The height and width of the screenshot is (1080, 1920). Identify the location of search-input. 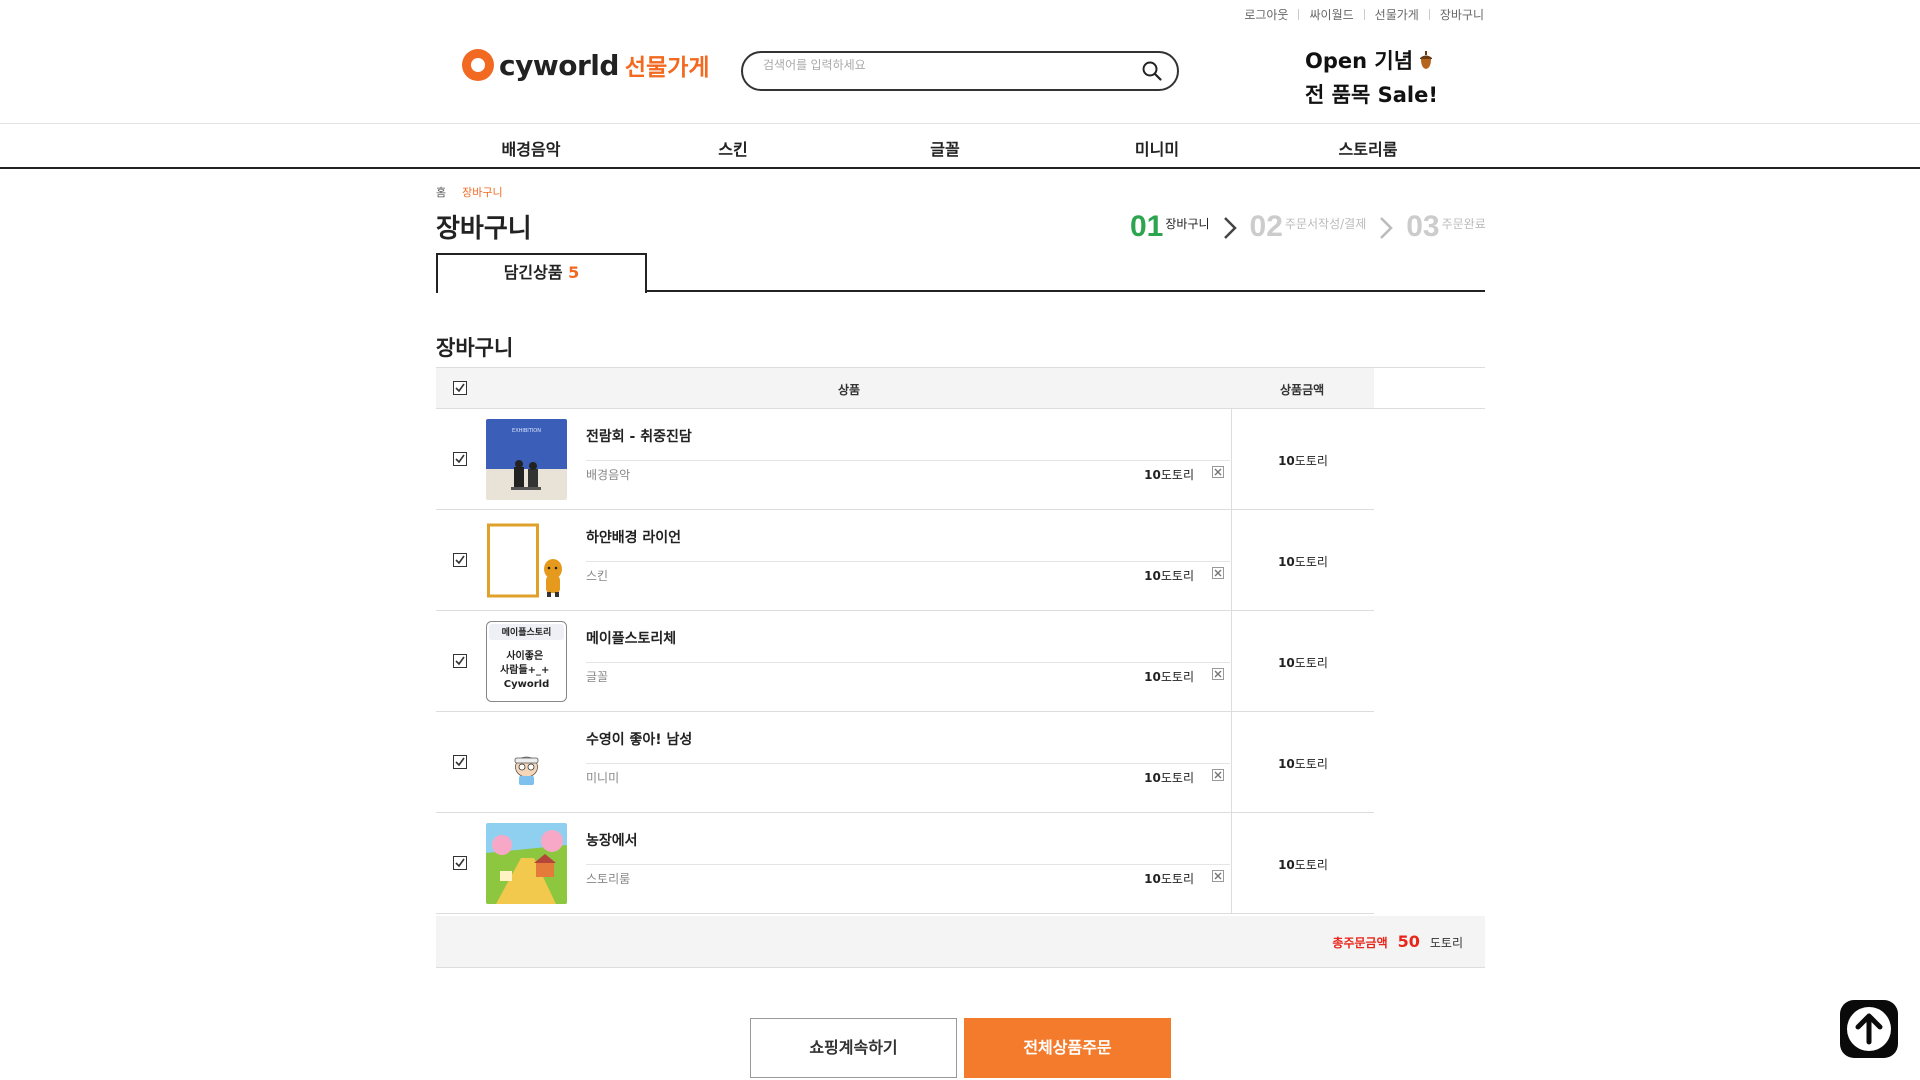
(943, 65).